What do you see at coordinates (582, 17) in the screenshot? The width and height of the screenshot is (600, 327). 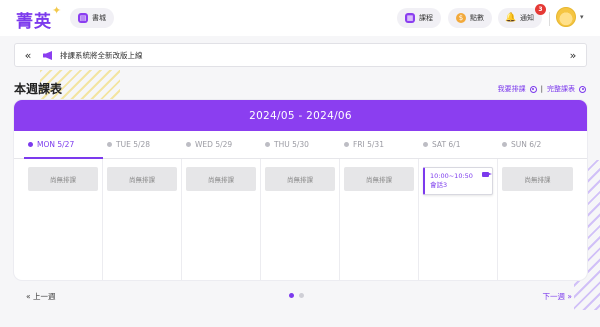 I see `chevron-down-icon: ▾` at bounding box center [582, 17].